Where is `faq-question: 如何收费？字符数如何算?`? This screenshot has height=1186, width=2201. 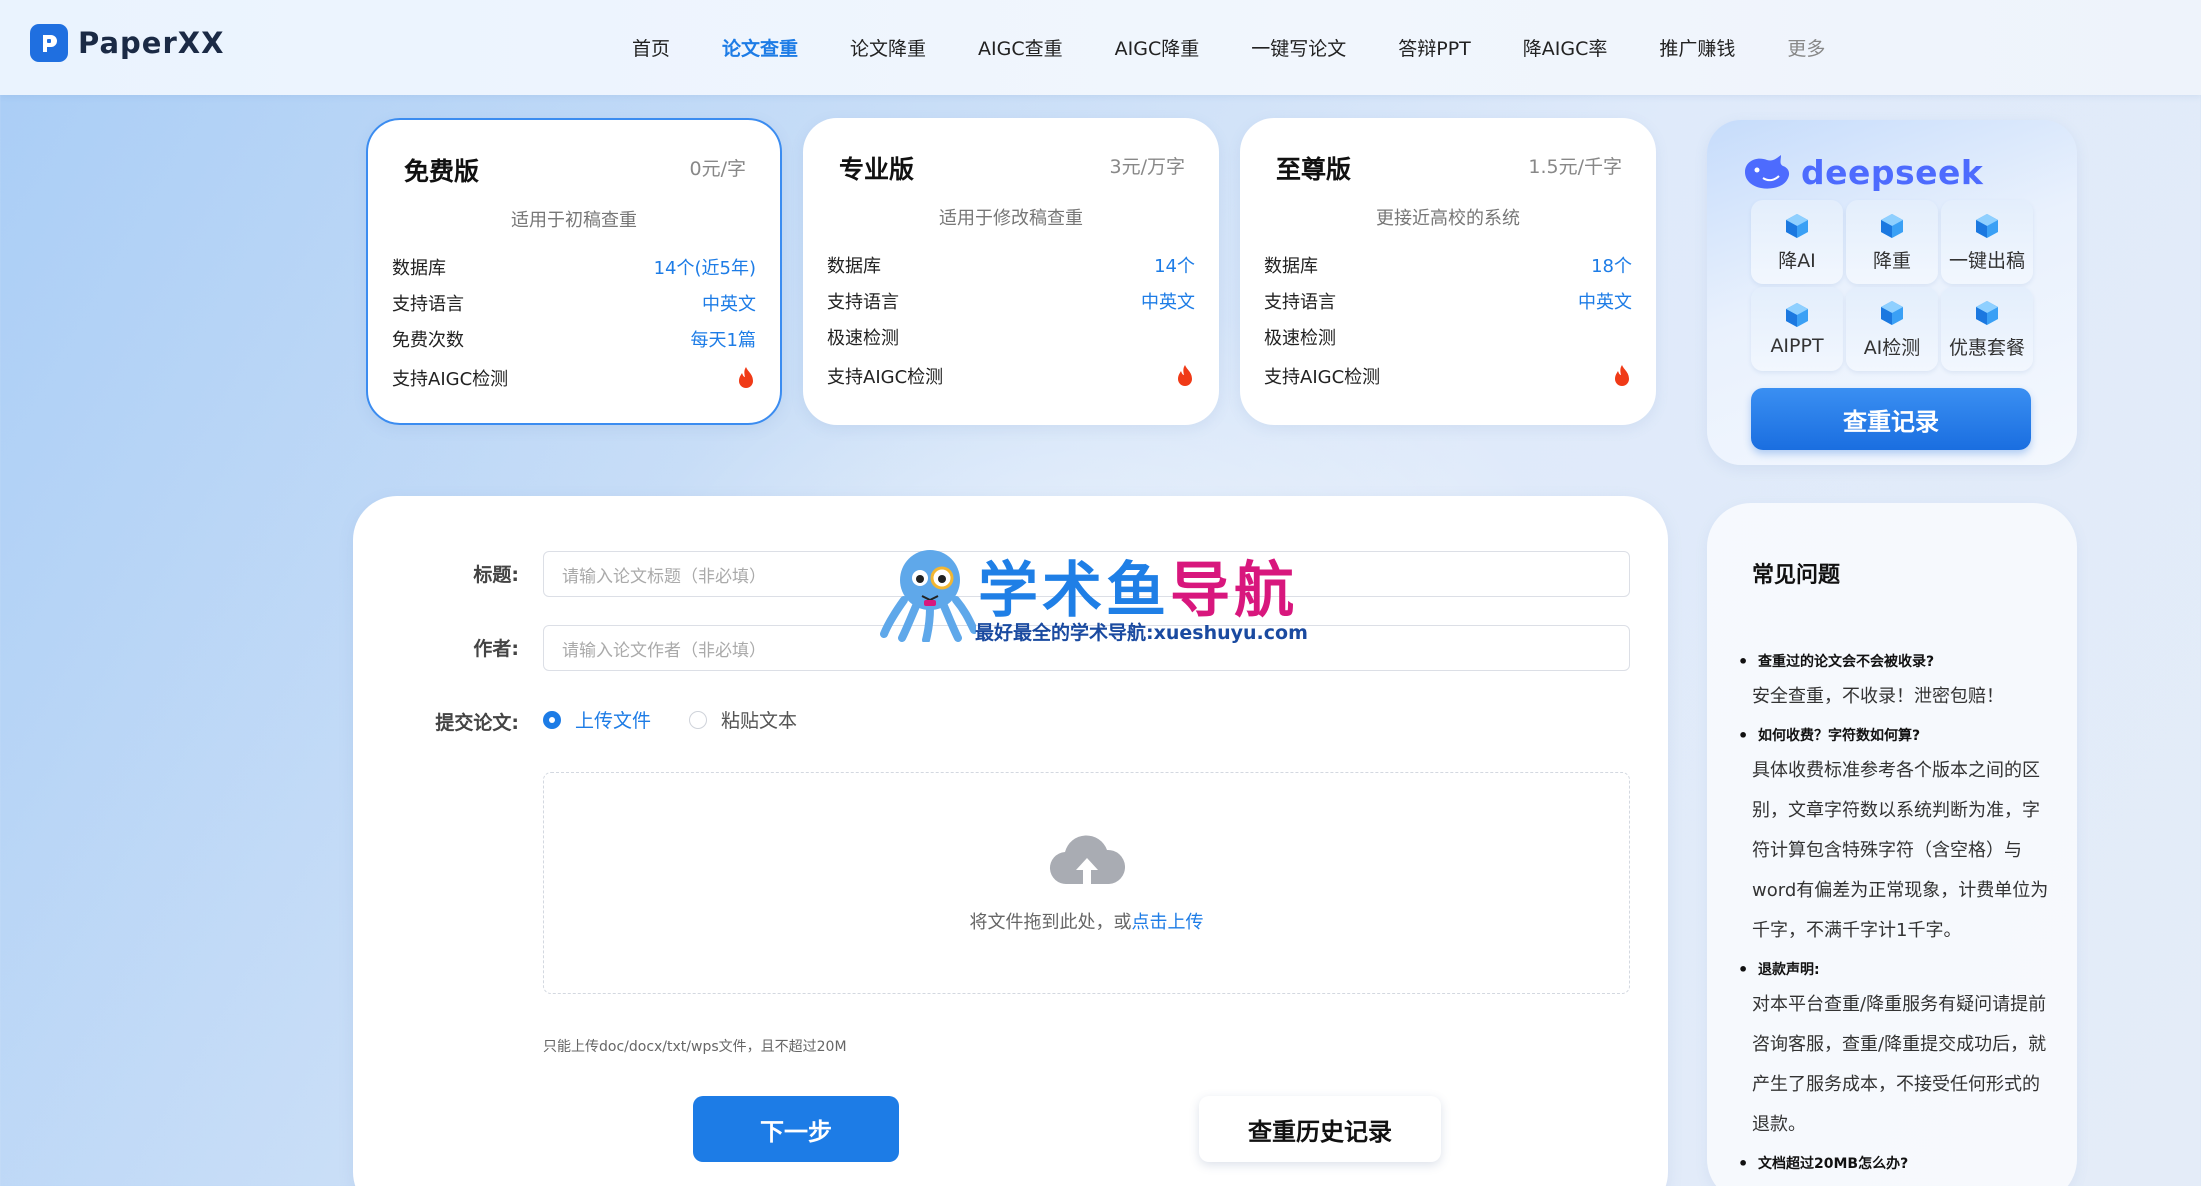 faq-question: 如何收费？字符数如何算? is located at coordinates (1895, 736).